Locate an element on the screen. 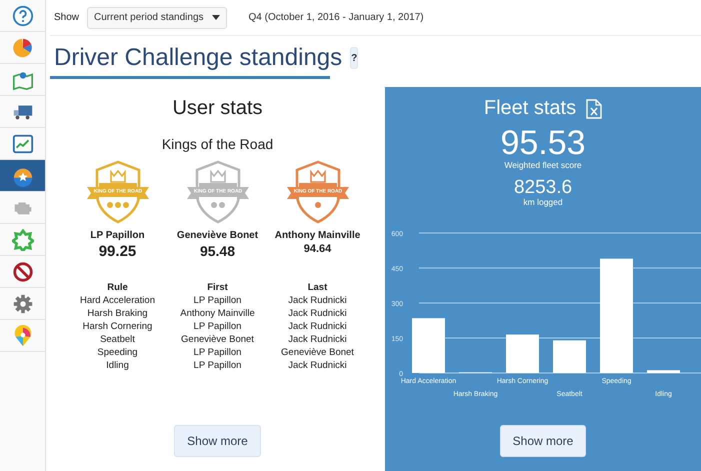 The height and width of the screenshot is (471, 701). leader-score: 99.25 is located at coordinates (117, 251).